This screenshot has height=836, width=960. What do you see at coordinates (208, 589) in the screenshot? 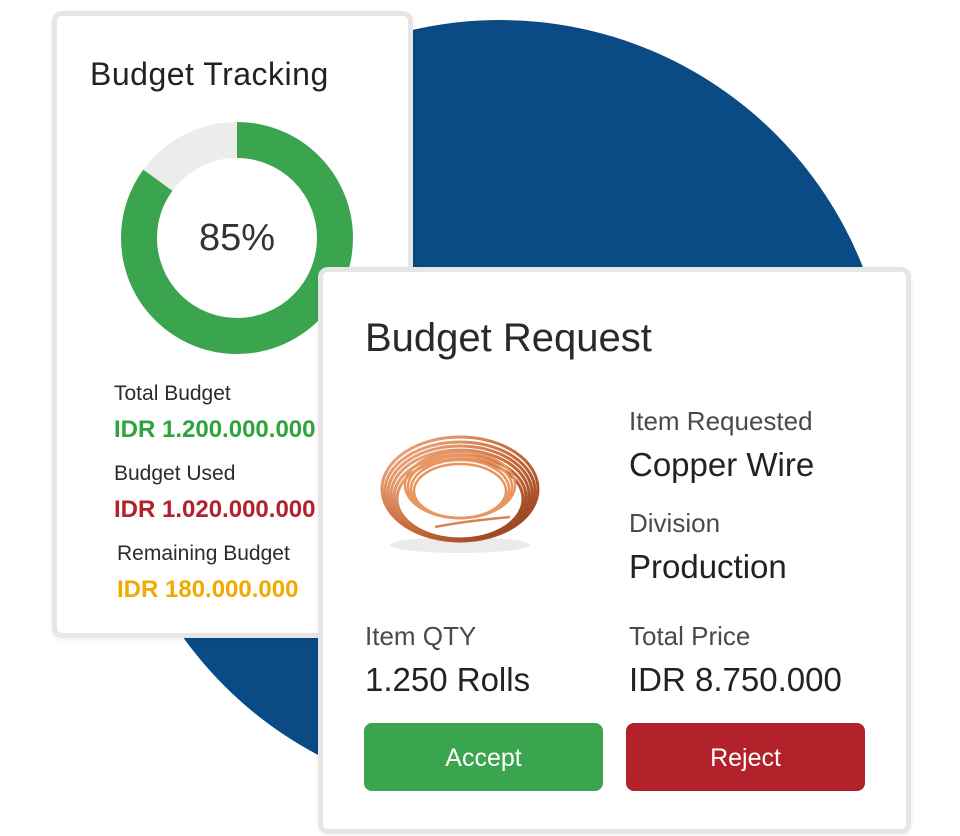
I see `remaining-budget-value: IDR 180.000.000` at bounding box center [208, 589].